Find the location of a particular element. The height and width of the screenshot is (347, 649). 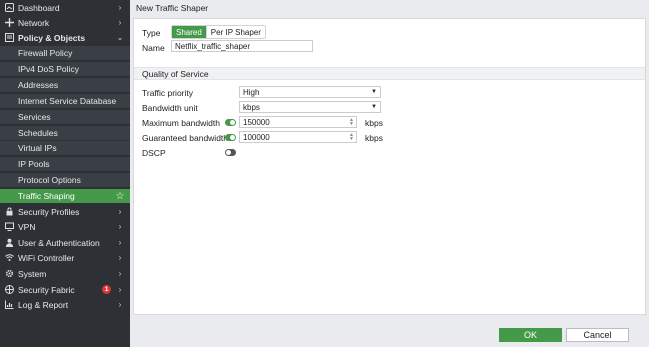

sidebar-item-label: Dashboard is located at coordinates (39, 7).